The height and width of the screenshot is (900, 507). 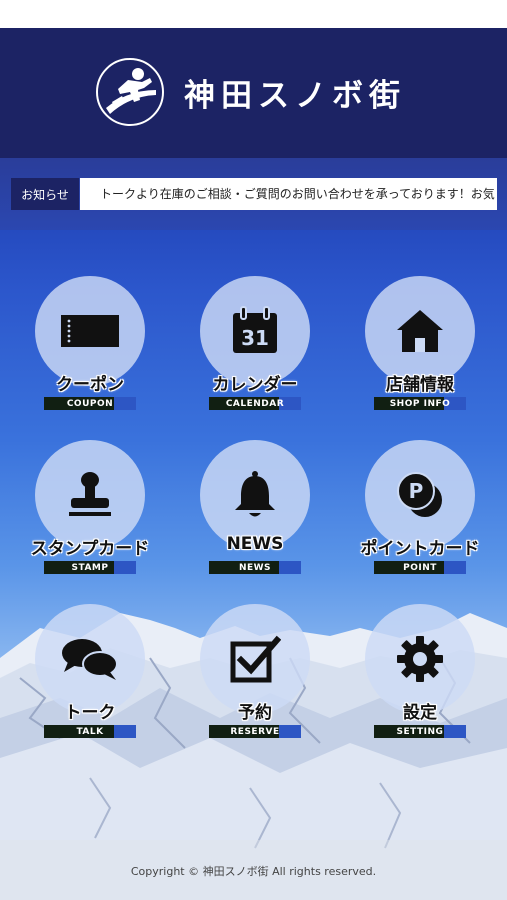 I want to click on menu-sub-label: SHOP INFO, so click(x=420, y=403).